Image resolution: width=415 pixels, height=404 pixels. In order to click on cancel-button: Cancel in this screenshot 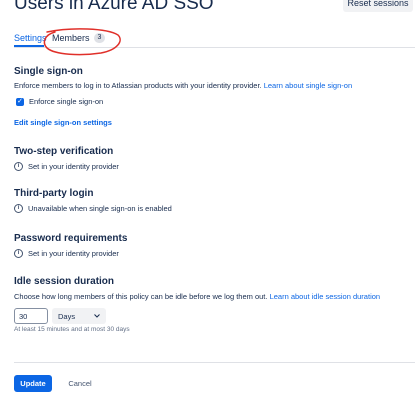, I will do `click(80, 383)`.